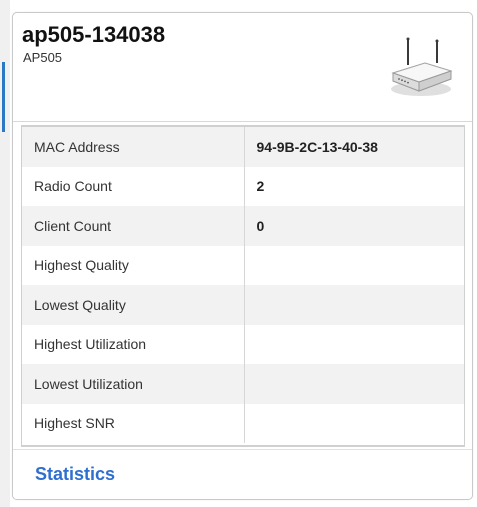  Describe the element at coordinates (3, 97) in the screenshot. I see `left-selection-marker` at that location.